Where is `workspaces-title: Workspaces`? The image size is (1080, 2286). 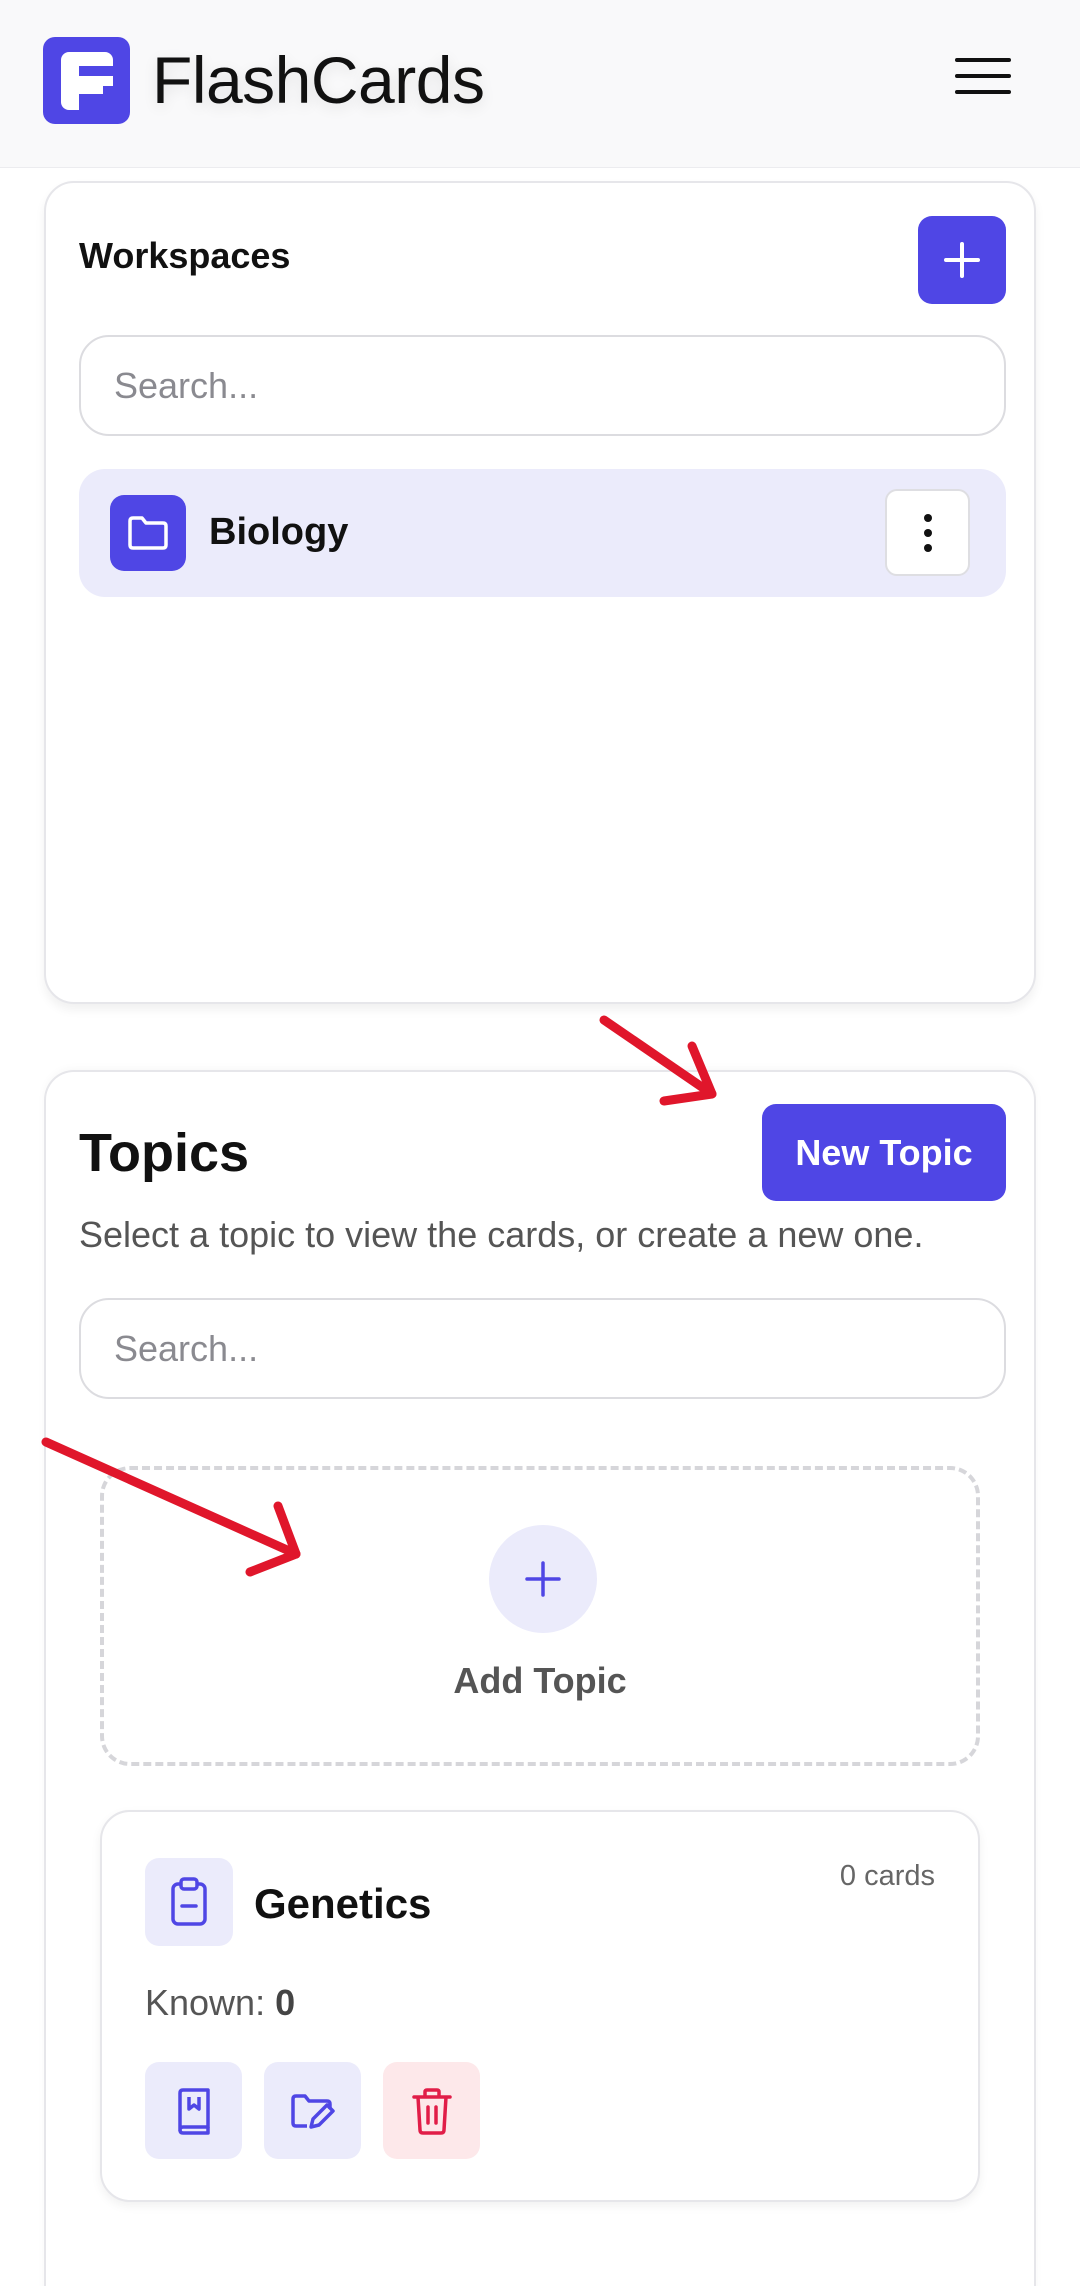
workspaces-title: Workspaces is located at coordinates (185, 255).